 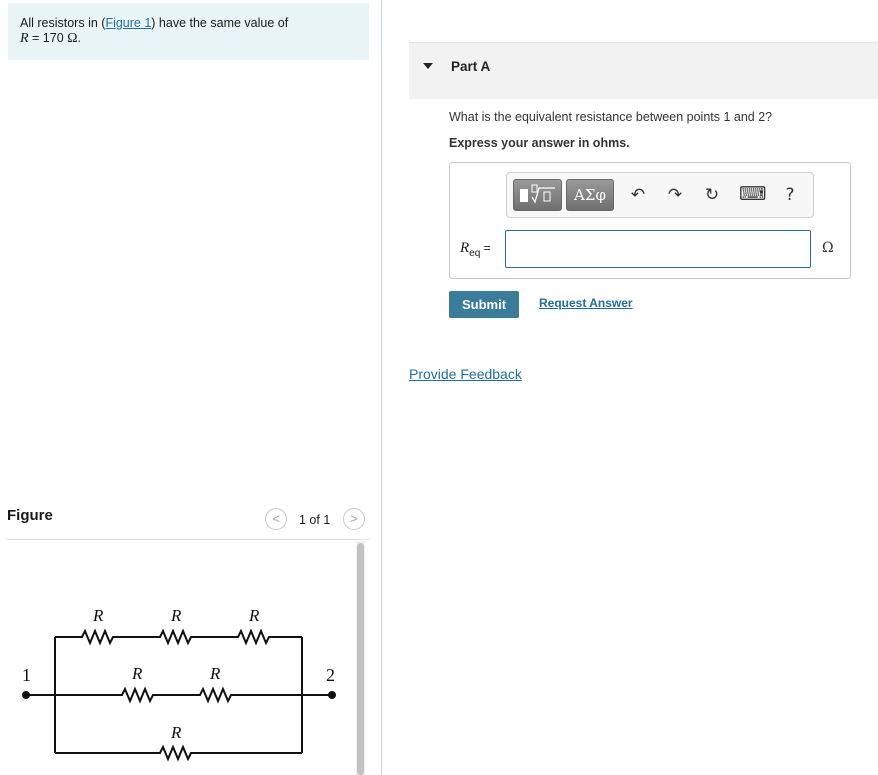 I want to click on wire-top, so click(x=178, y=637).